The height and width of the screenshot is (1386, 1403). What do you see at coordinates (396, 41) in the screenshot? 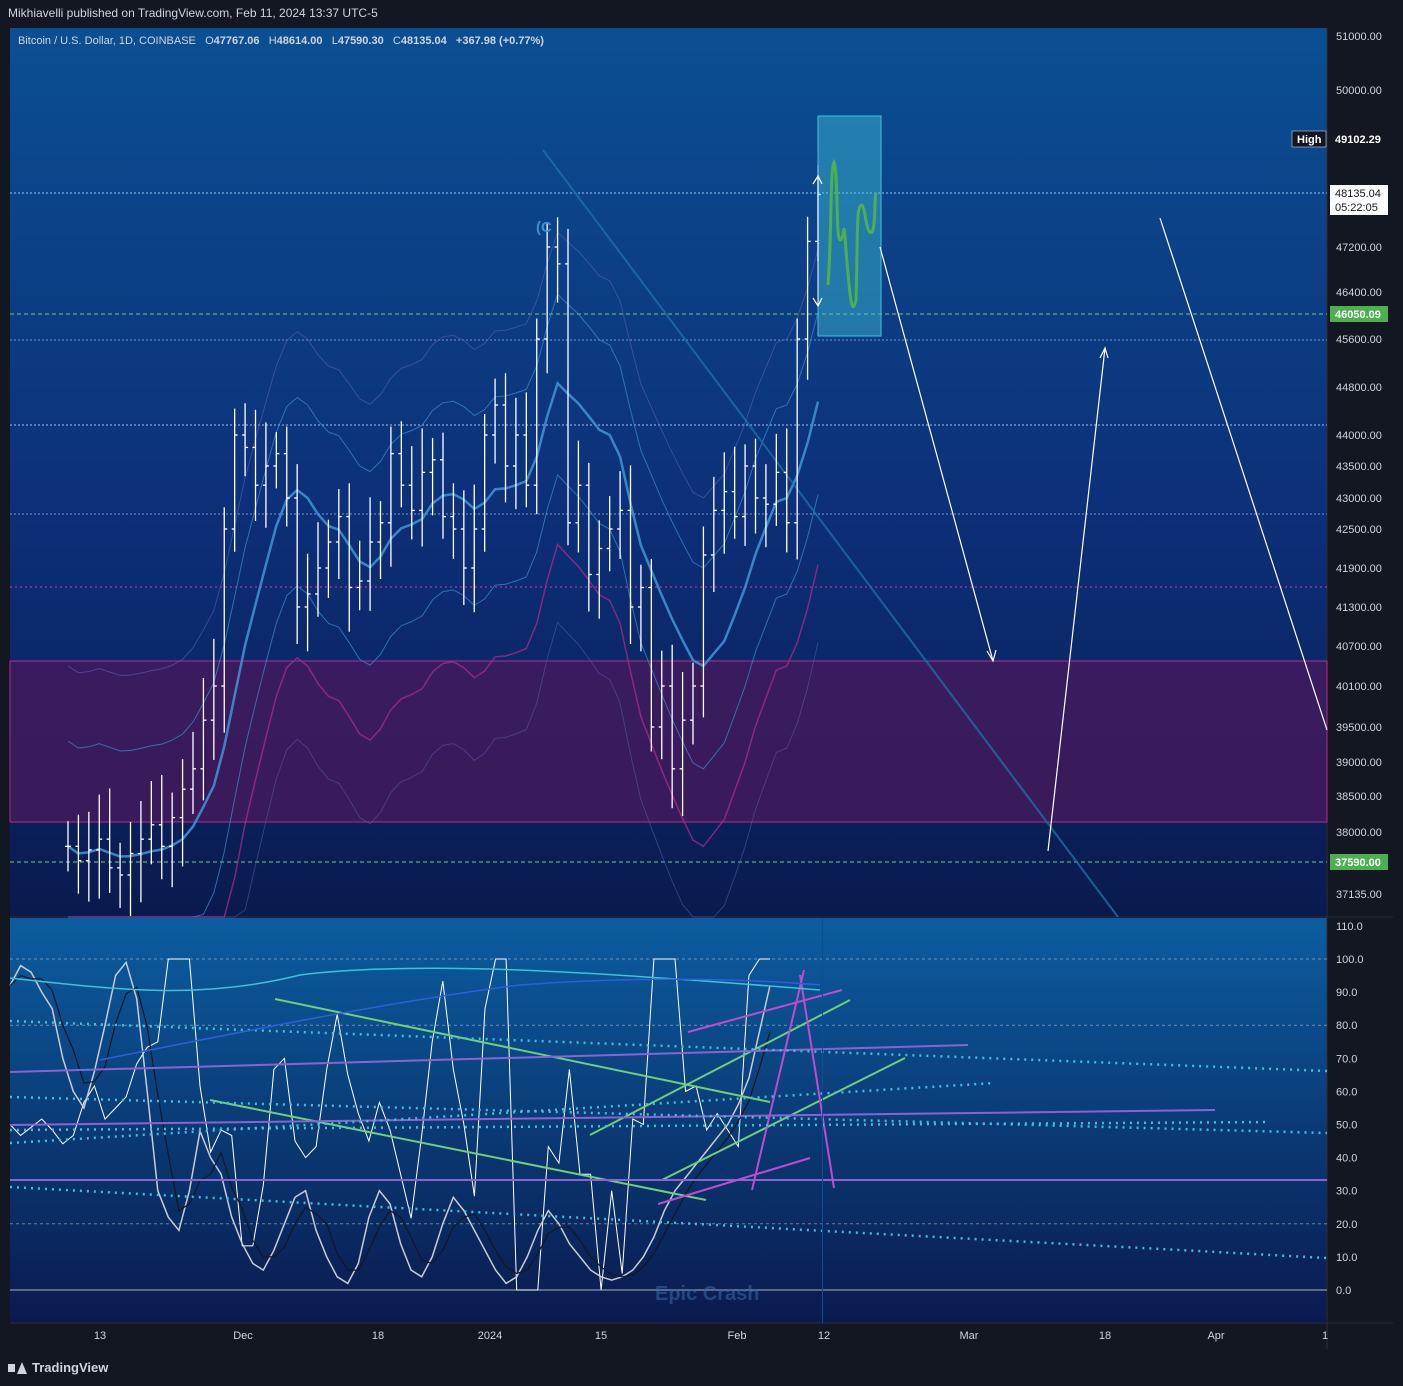
I see `close-label: C` at bounding box center [396, 41].